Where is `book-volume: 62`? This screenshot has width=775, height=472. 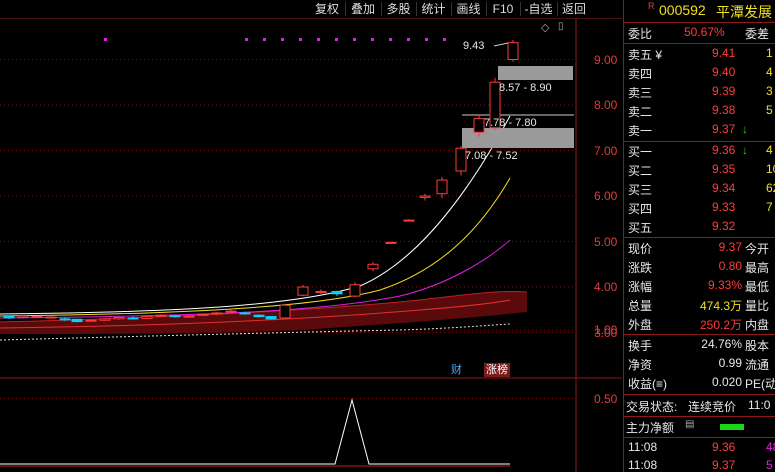
book-volume: 62 is located at coordinates (770, 188).